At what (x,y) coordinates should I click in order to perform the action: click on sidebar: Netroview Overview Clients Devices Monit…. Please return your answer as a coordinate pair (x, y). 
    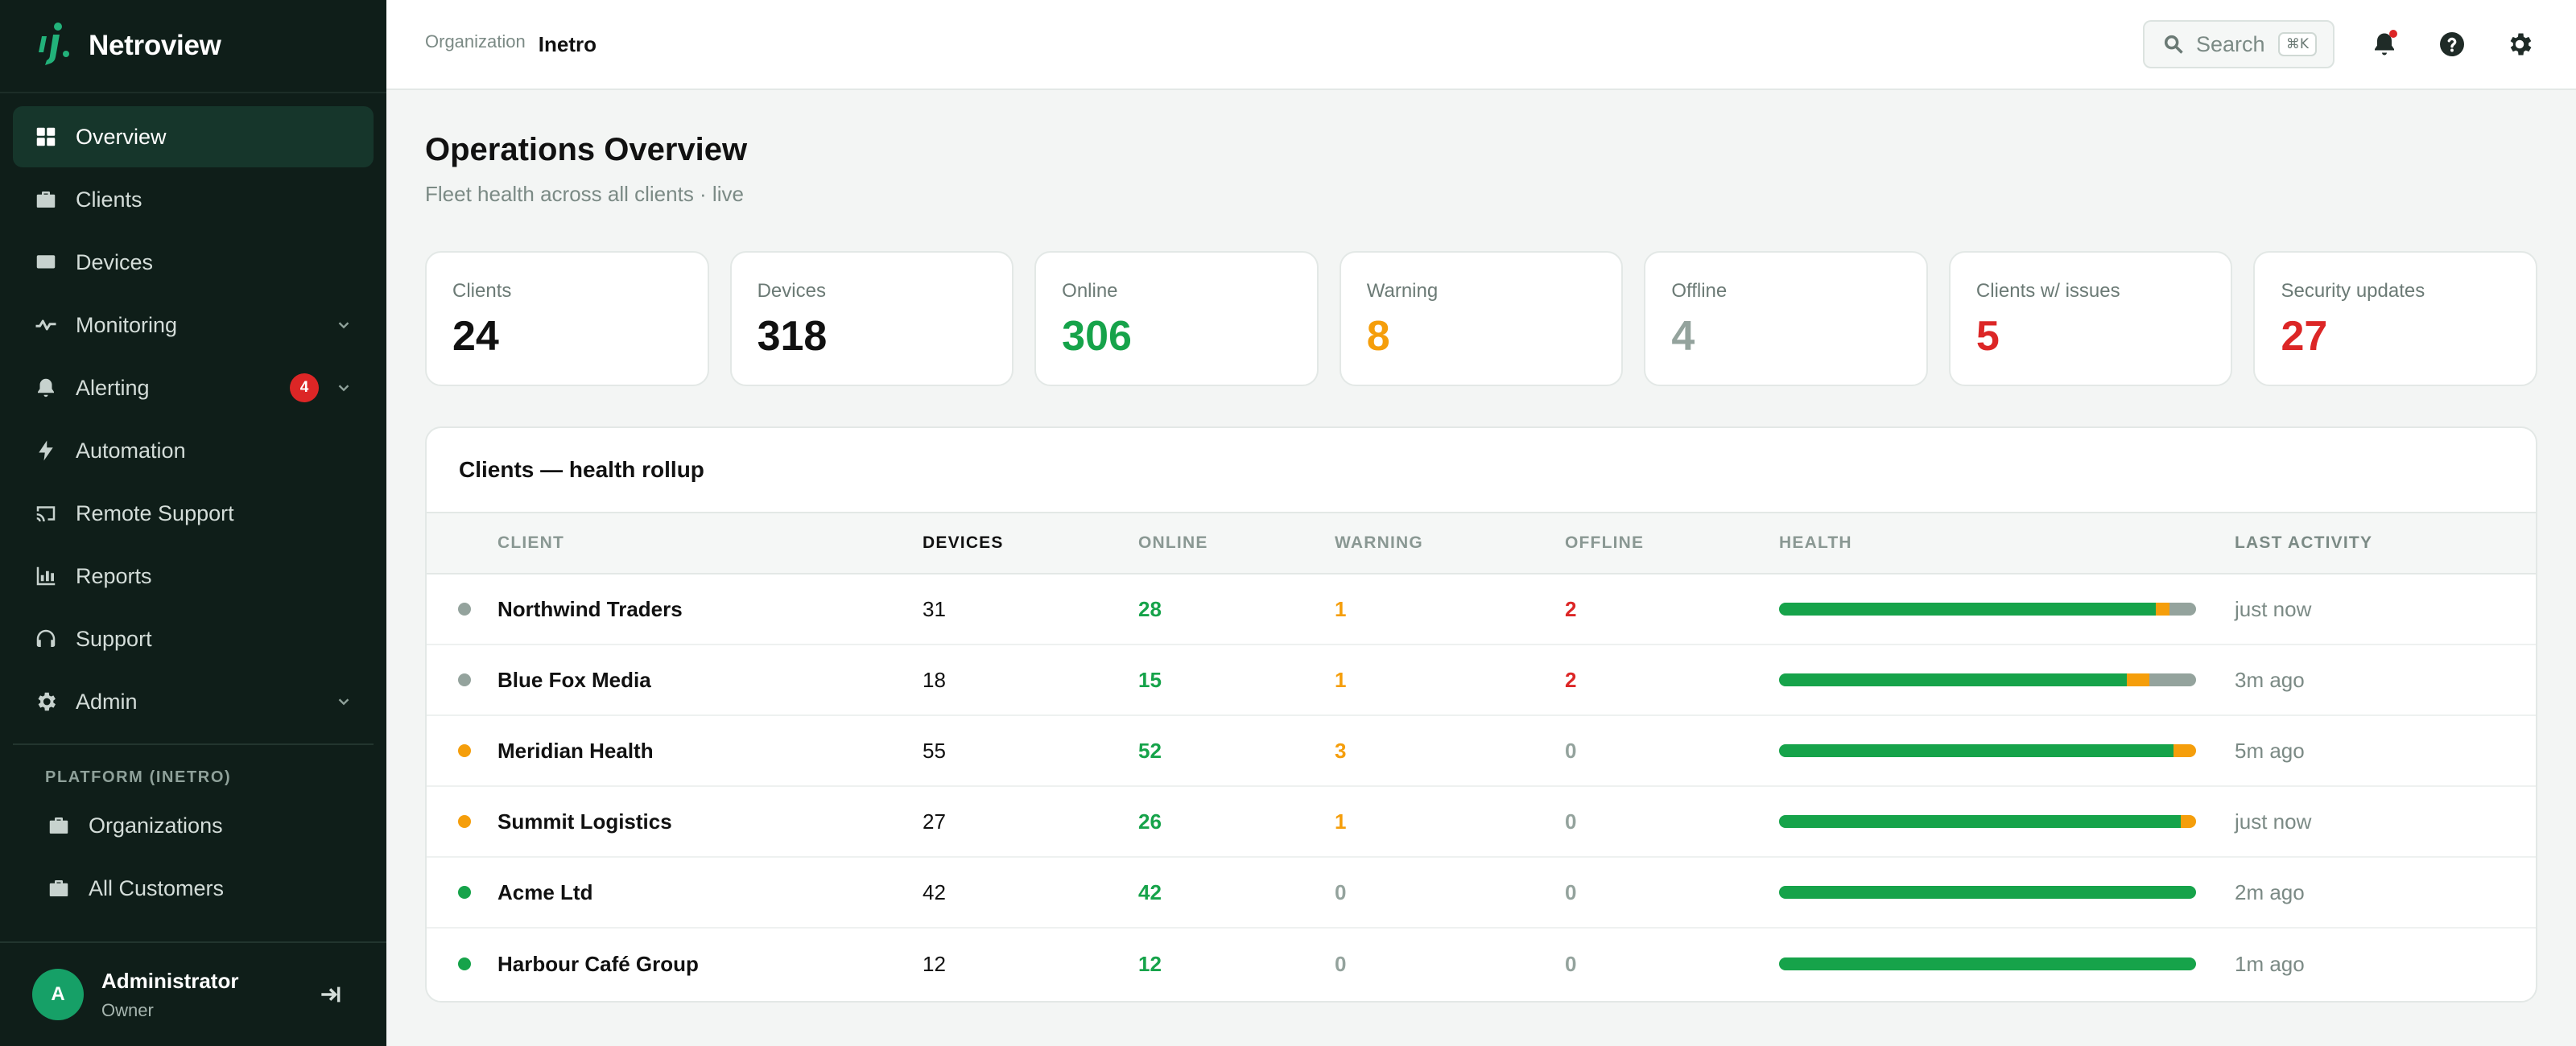
    Looking at the image, I should click on (193, 523).